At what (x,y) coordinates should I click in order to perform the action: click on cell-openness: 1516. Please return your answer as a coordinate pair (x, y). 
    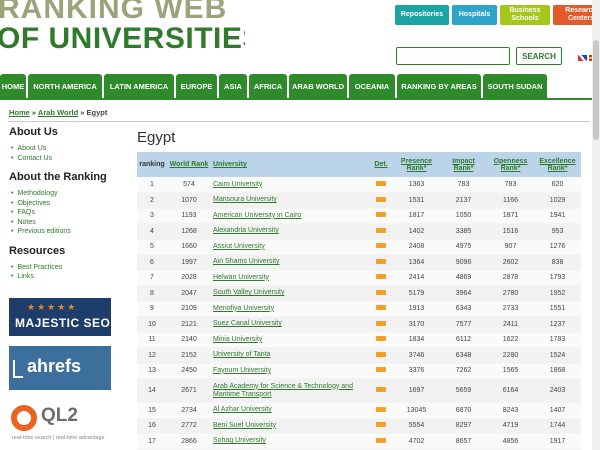
    Looking at the image, I should click on (510, 231).